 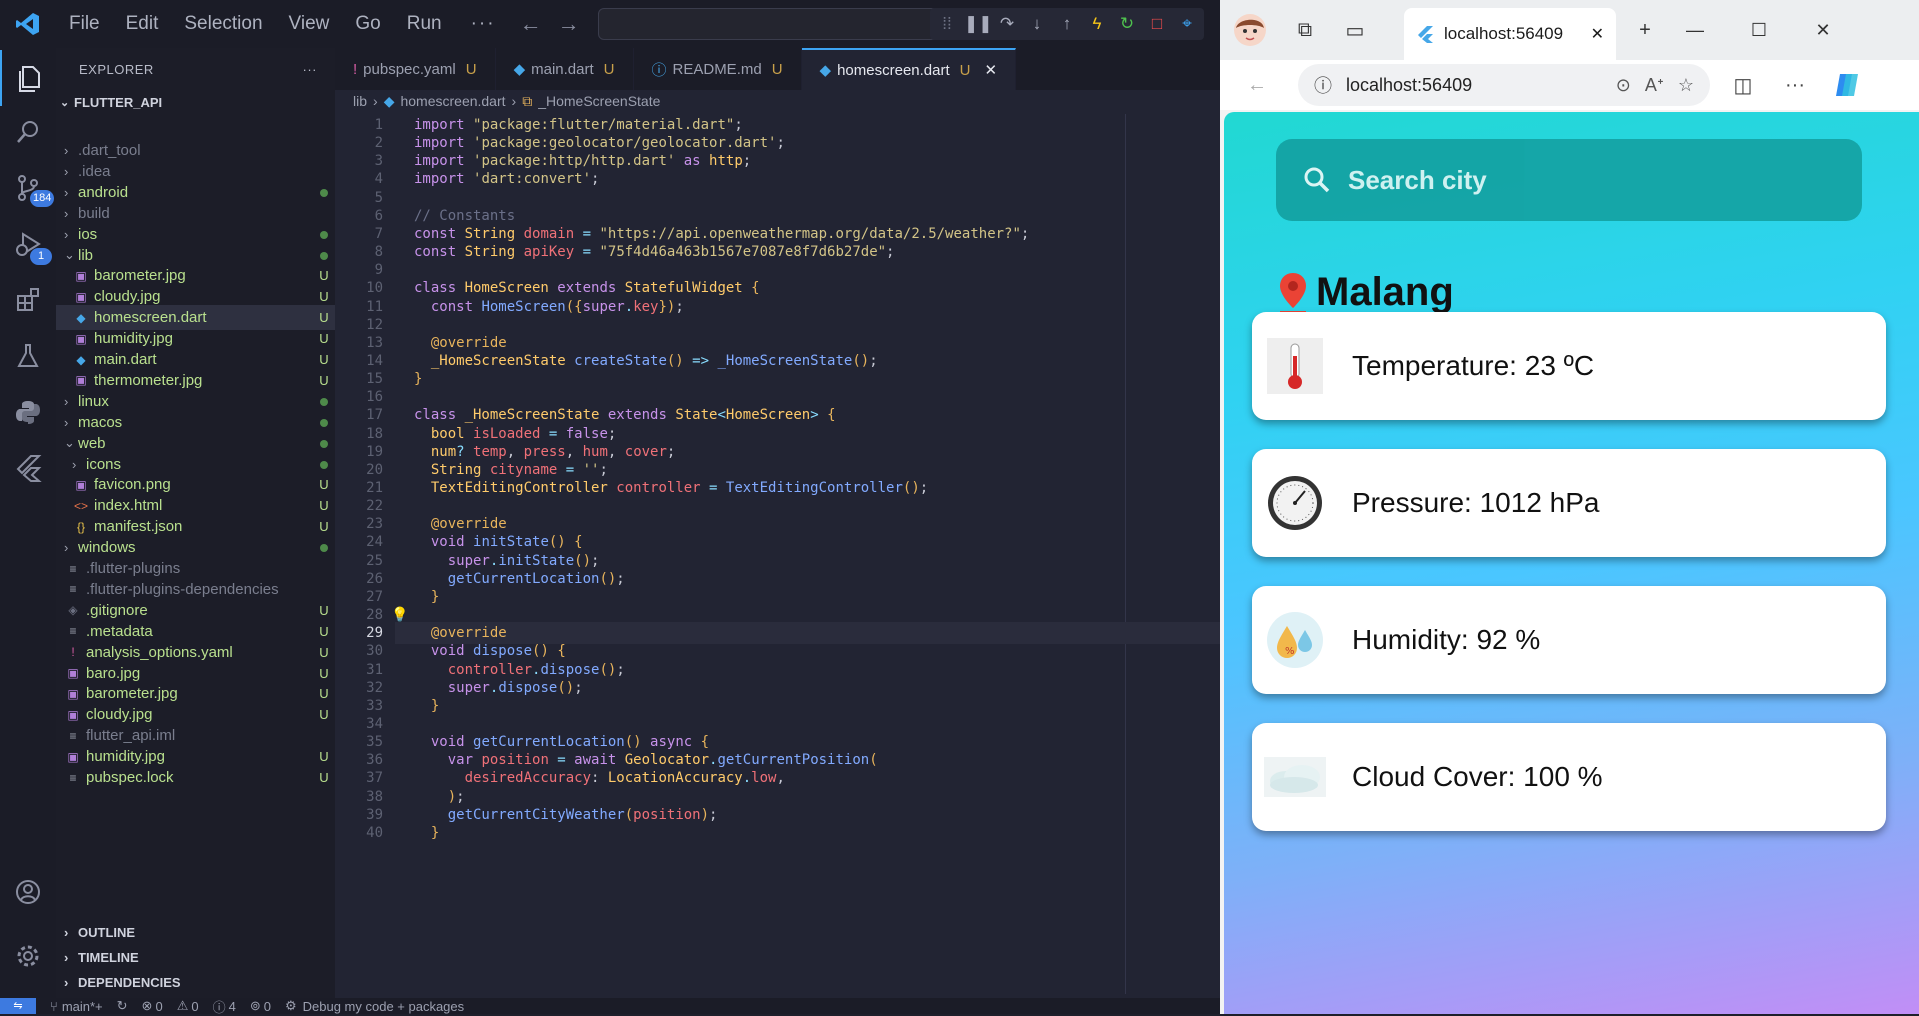 What do you see at coordinates (1823, 30) in the screenshot?
I see `close-window-icon: ✕` at bounding box center [1823, 30].